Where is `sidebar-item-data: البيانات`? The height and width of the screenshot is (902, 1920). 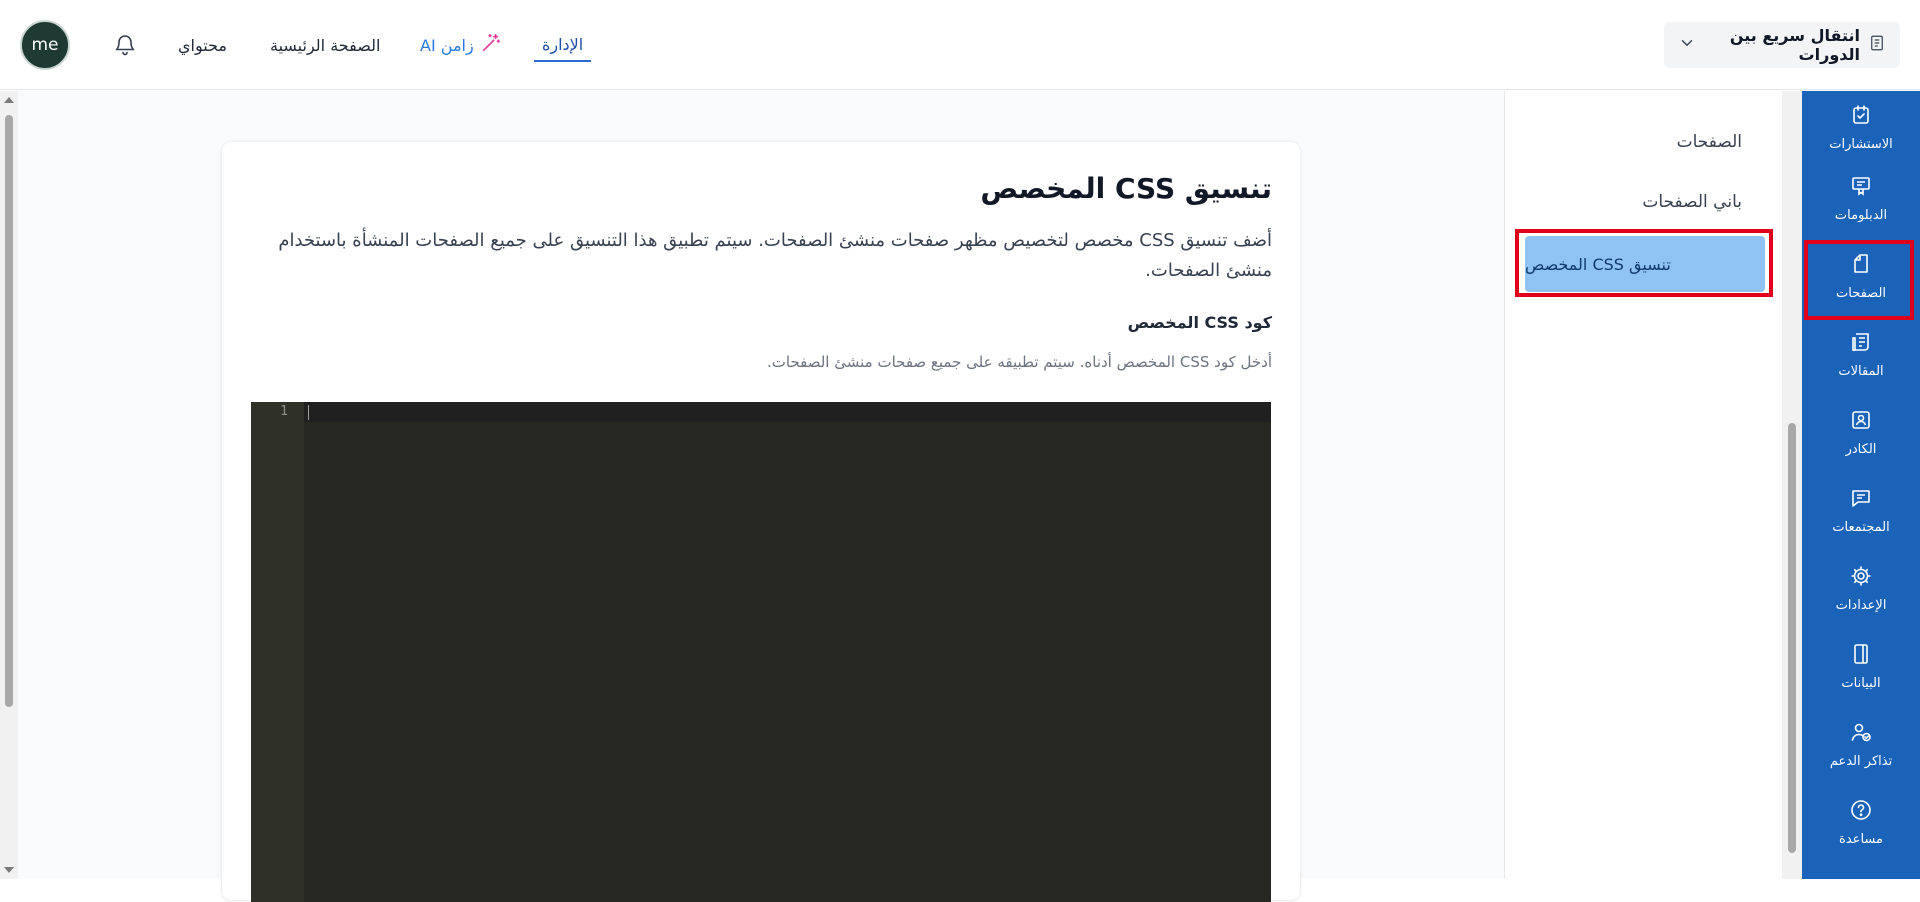 sidebar-item-data: البيانات is located at coordinates (1861, 666).